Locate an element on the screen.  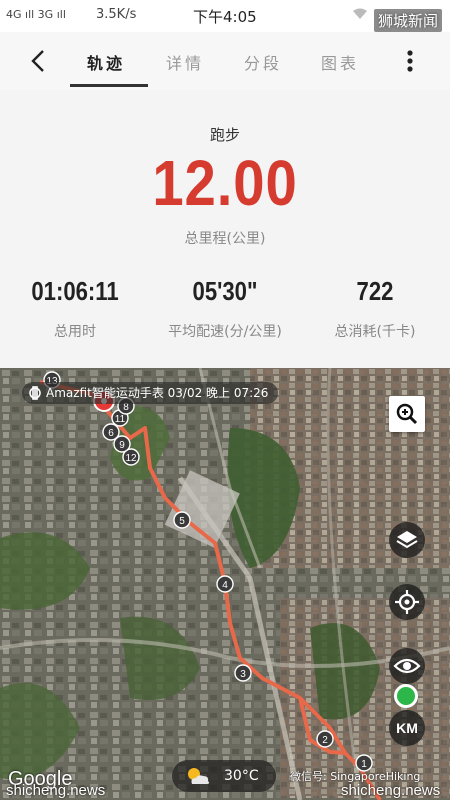
calories-value: 722 is located at coordinates (375, 291).